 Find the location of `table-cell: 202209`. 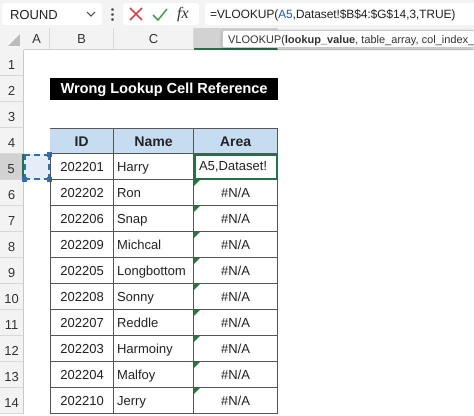

table-cell: 202209 is located at coordinates (82, 245).